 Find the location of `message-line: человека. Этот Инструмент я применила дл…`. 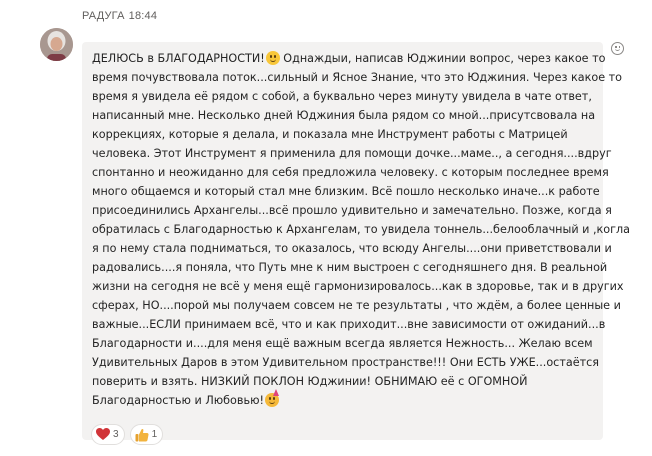

message-line: человека. Этот Инструмент я применила дл… is located at coordinates (352, 153).